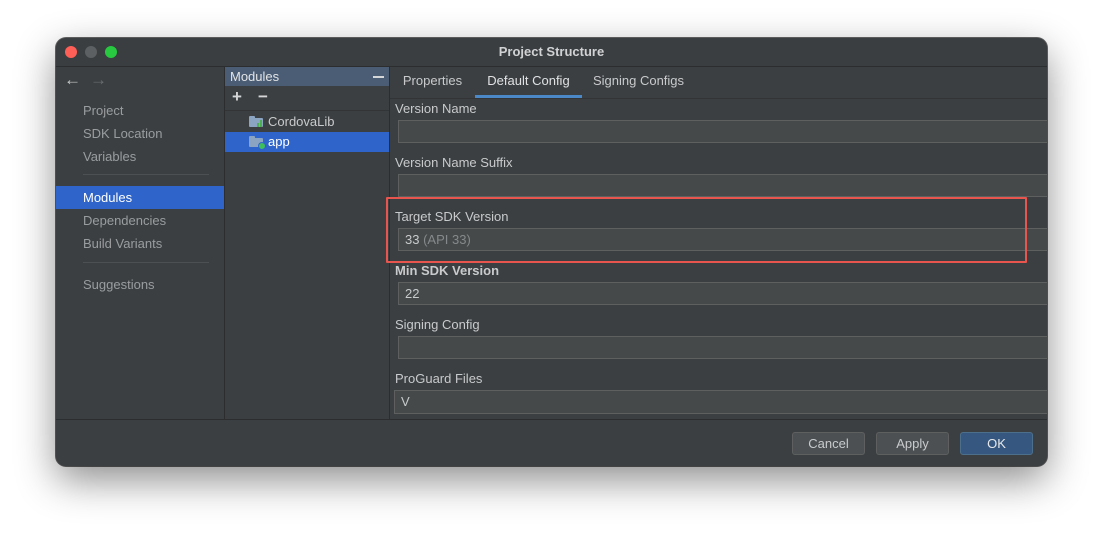 The image size is (1103, 540). I want to click on signing-config-label: Signing Config, so click(437, 324).